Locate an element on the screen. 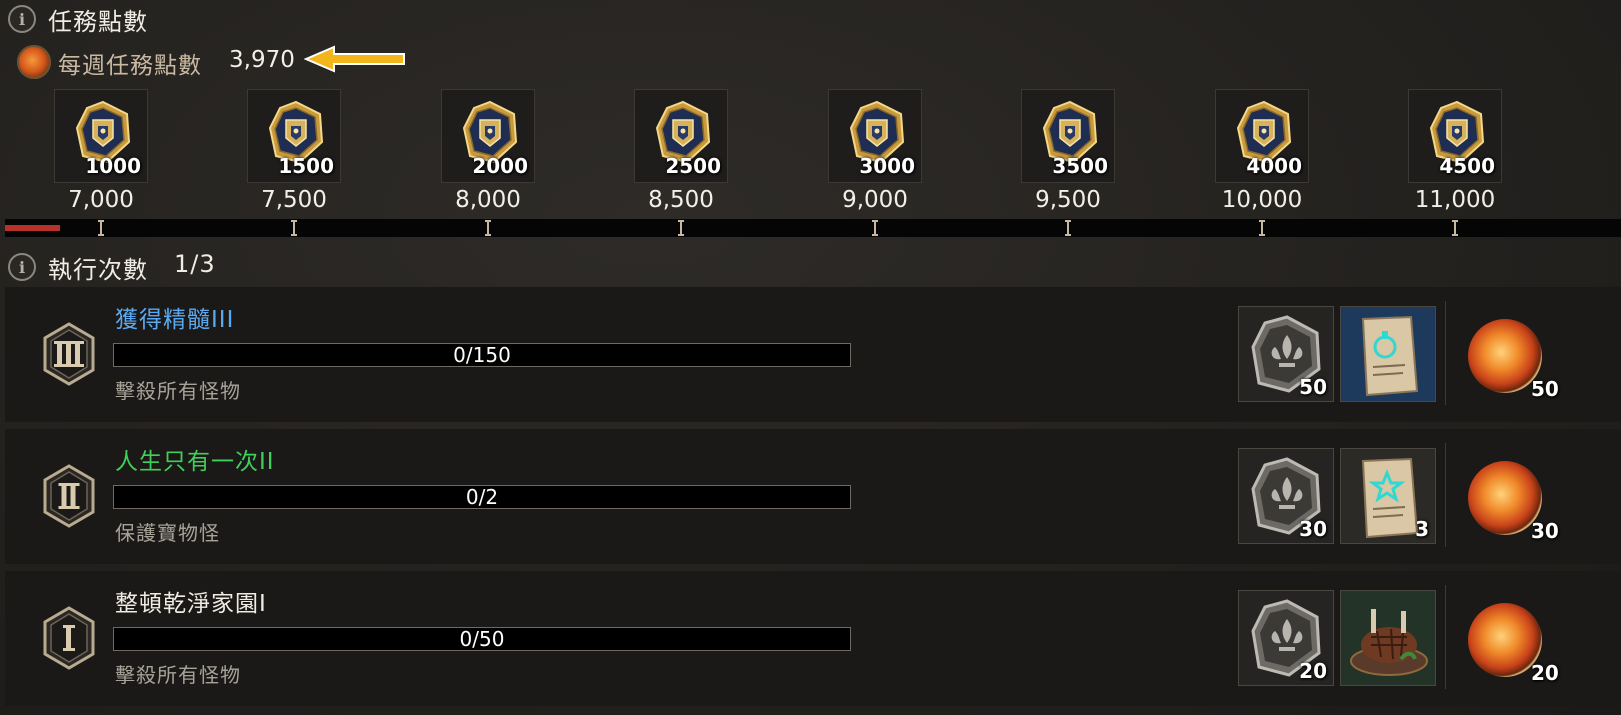 This screenshot has height=715, width=1621. quest-progress-bar: 0/2 is located at coordinates (482, 497).